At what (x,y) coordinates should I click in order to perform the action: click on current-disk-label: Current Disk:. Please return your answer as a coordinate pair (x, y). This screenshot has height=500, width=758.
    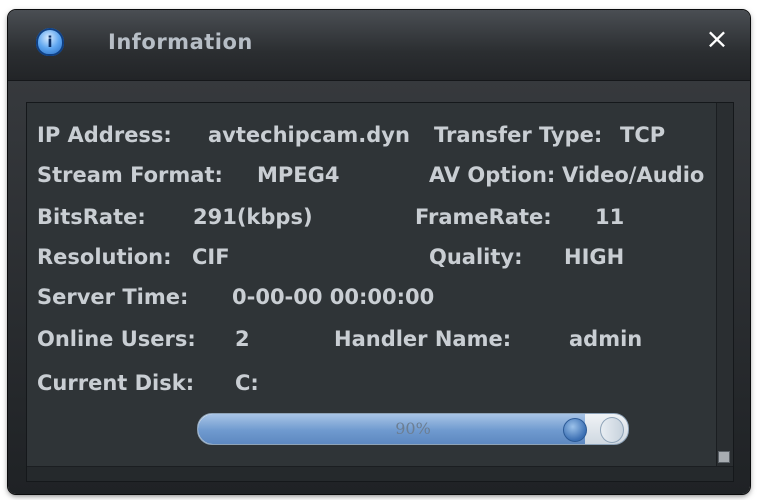
    Looking at the image, I should click on (116, 383).